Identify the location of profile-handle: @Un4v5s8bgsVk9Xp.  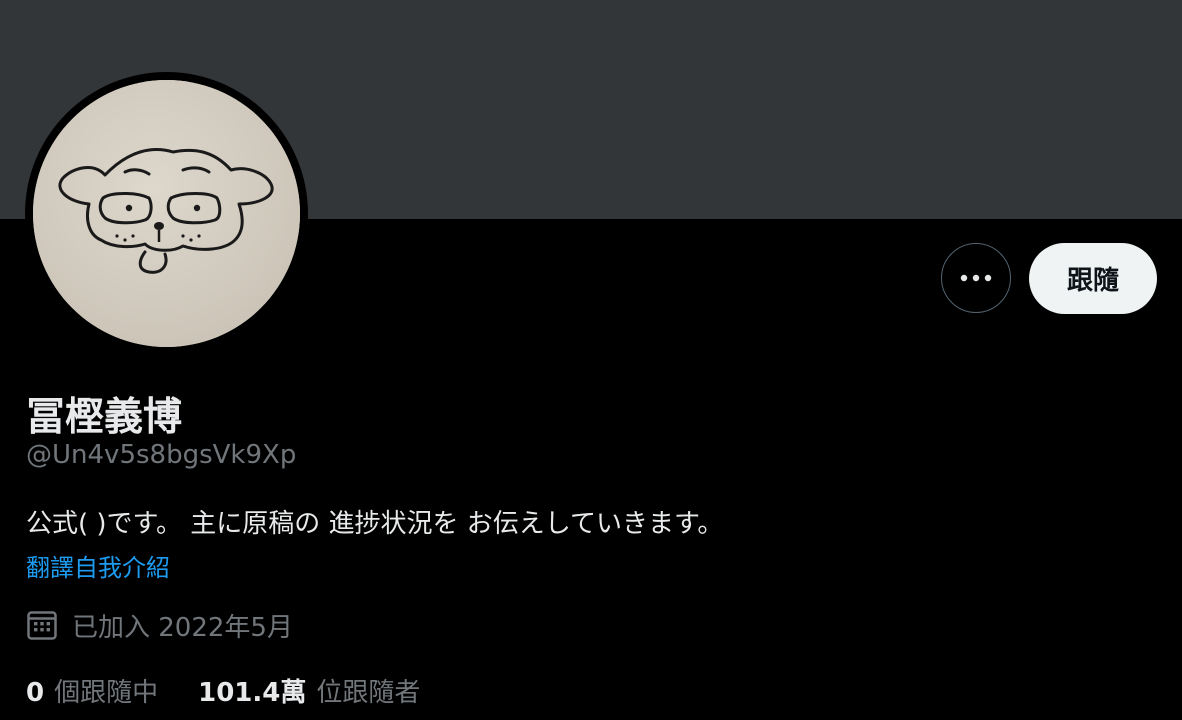
(161, 455).